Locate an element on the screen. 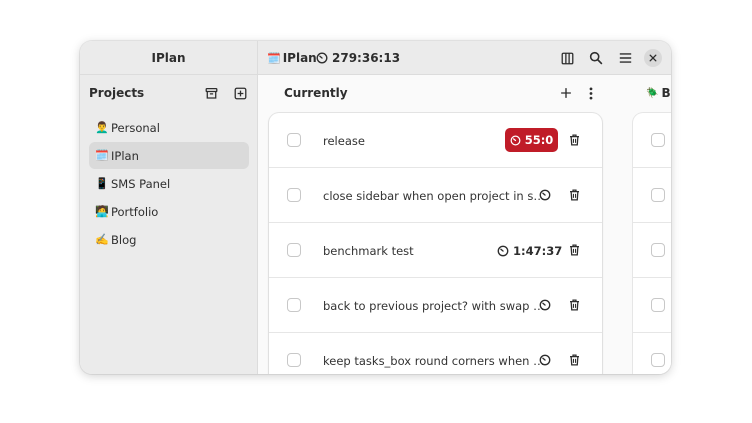  task-row: benchmark test 1:47:37 is located at coordinates (435, 250).